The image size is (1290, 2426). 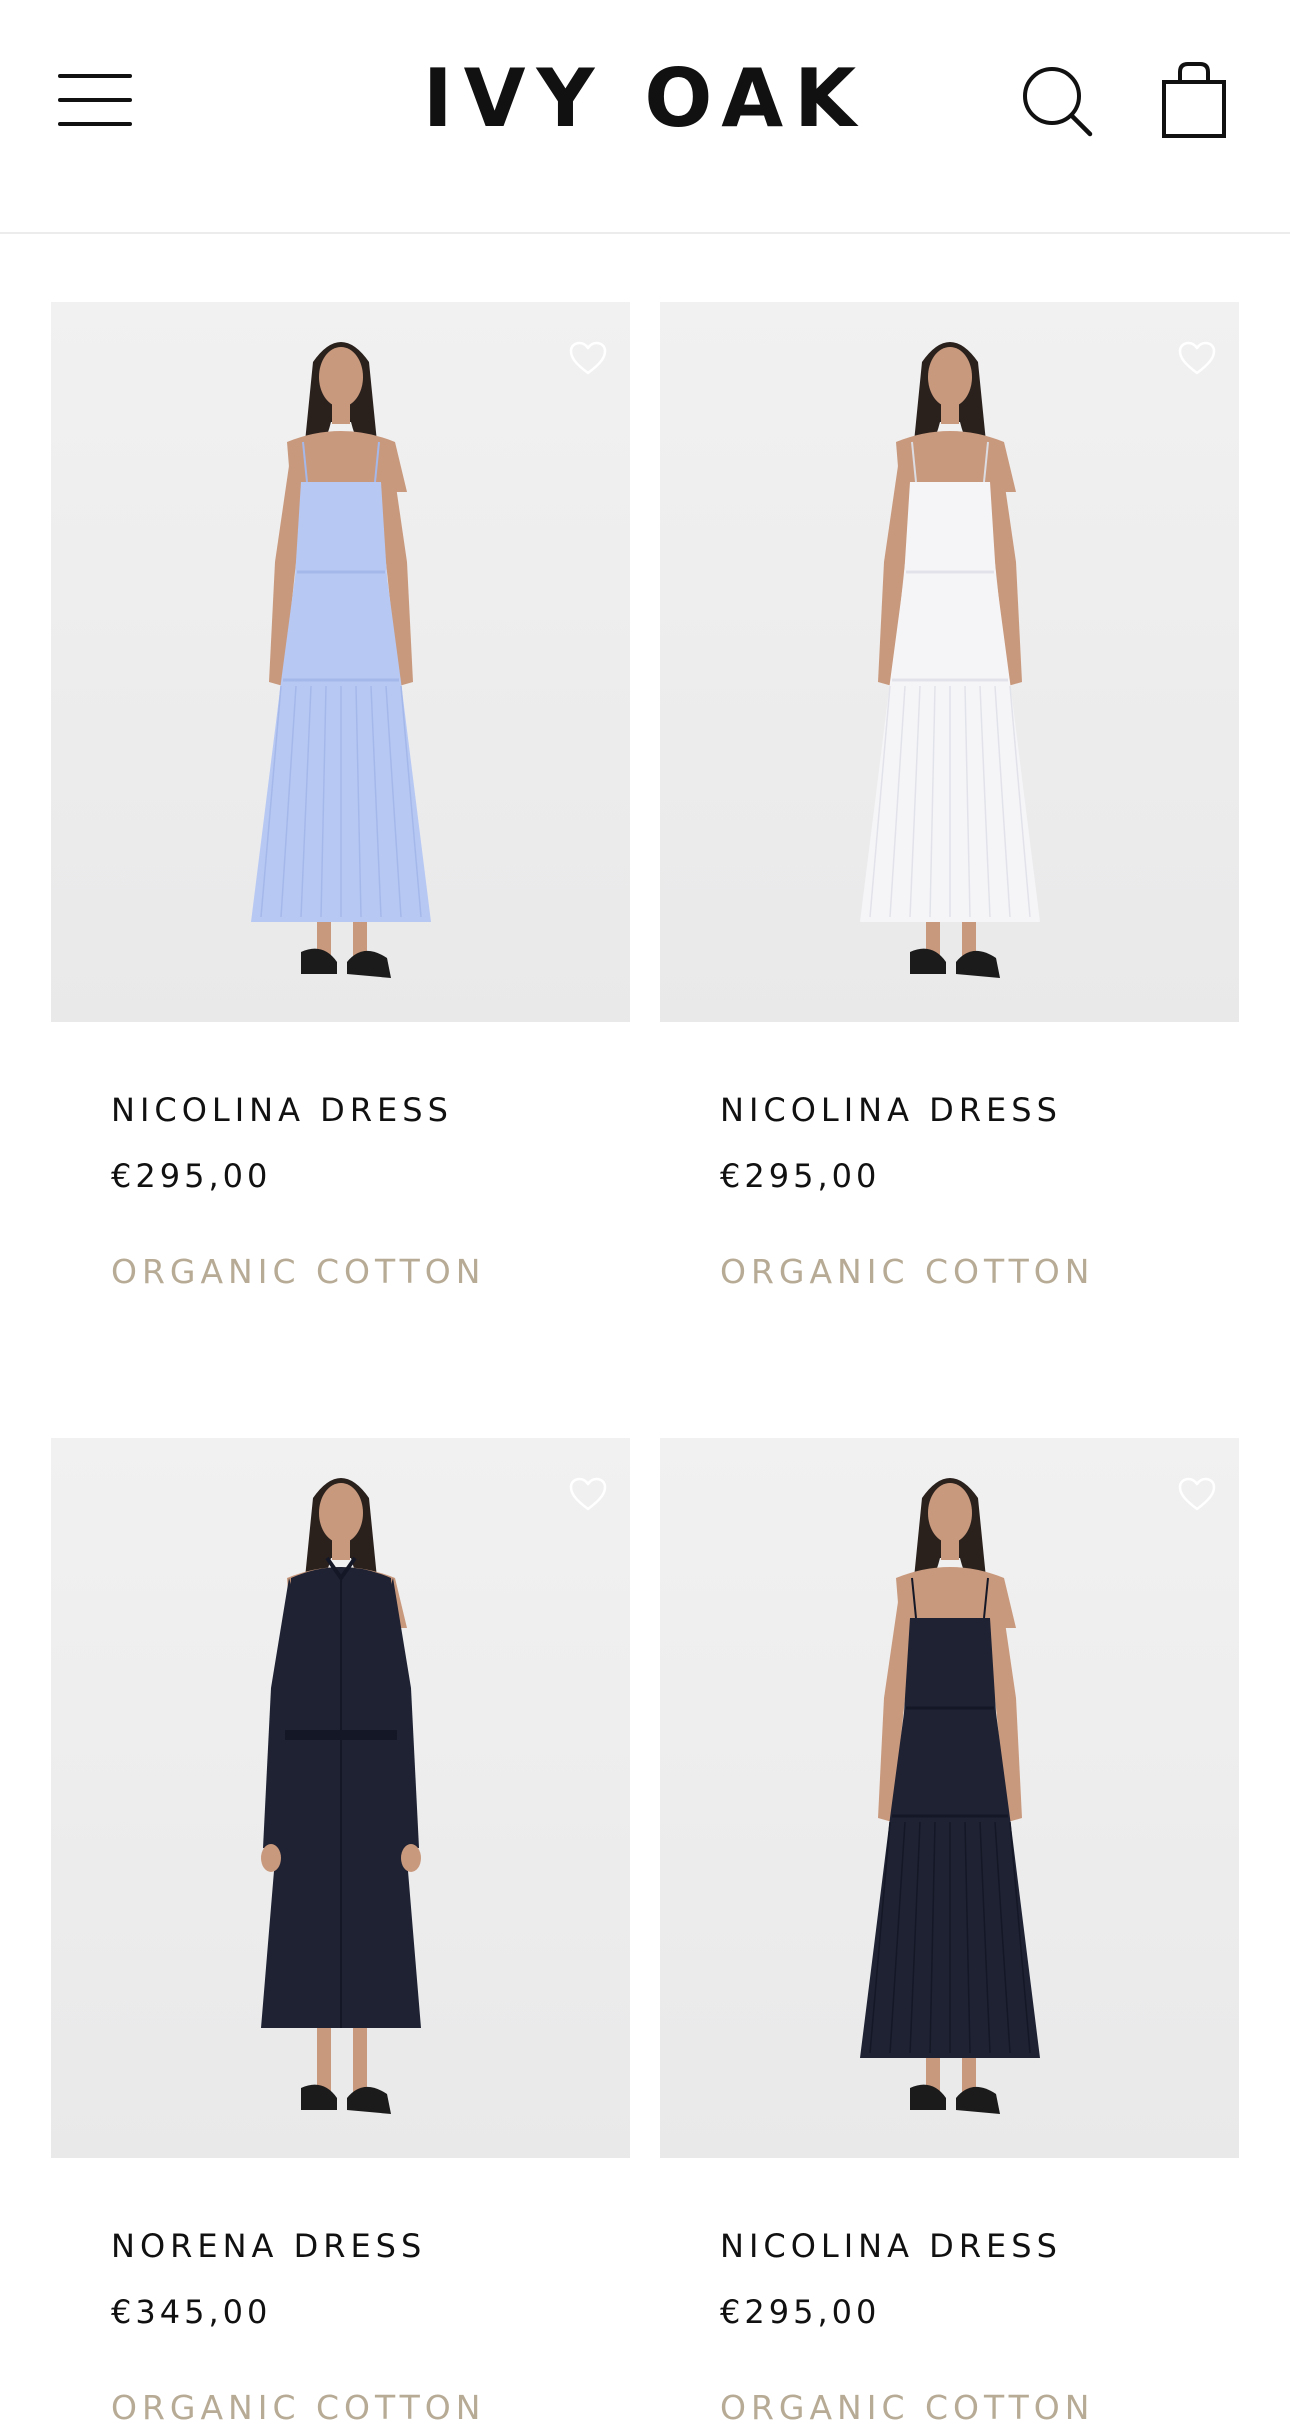 I want to click on site-header: IVY OAK, so click(x=645, y=117).